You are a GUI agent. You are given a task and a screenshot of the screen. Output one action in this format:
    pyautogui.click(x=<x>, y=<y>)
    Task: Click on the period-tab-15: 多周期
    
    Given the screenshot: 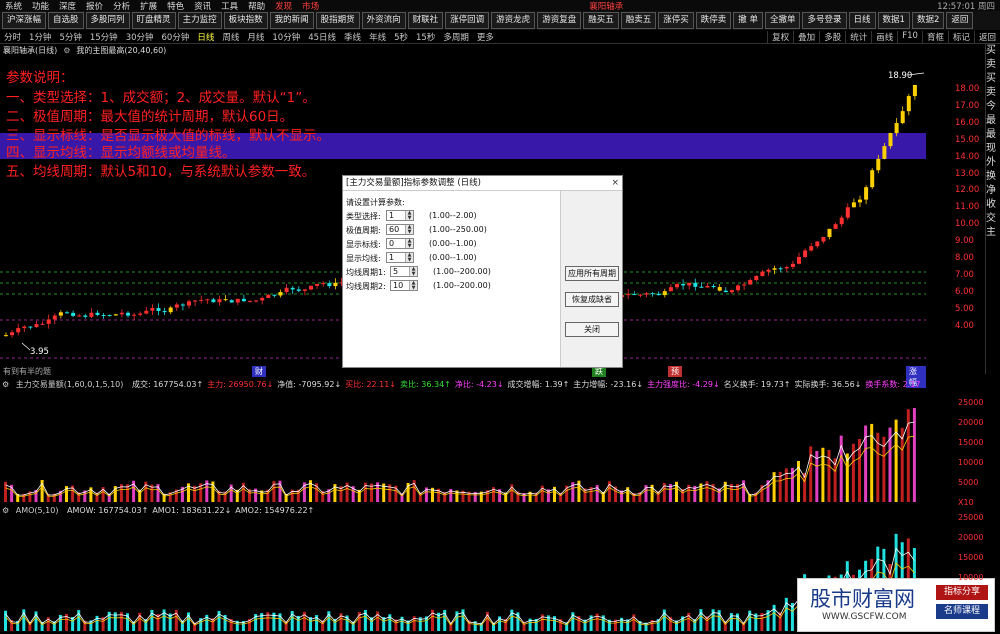 What is the action you would take?
    pyautogui.click(x=456, y=37)
    